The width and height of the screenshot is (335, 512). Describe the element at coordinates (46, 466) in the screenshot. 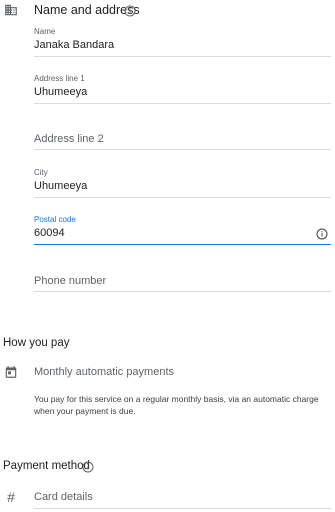

I see `payment-method-heading: Payment method` at that location.